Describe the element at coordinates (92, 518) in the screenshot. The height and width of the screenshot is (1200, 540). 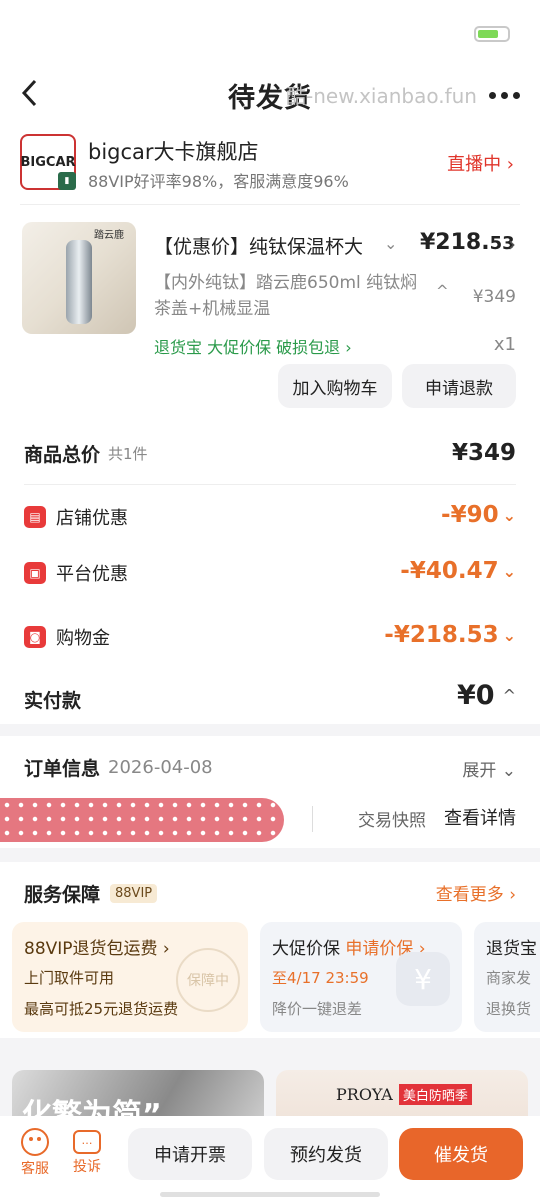
I see `shop-discount-label: 店铺优惠` at that location.